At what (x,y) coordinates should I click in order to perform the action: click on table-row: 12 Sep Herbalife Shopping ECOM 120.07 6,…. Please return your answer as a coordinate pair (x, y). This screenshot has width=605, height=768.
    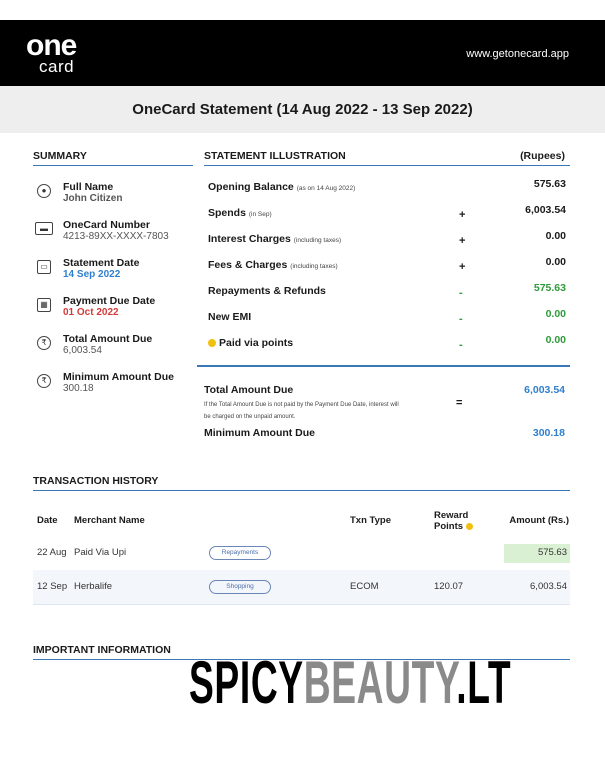
    Looking at the image, I should click on (301, 587).